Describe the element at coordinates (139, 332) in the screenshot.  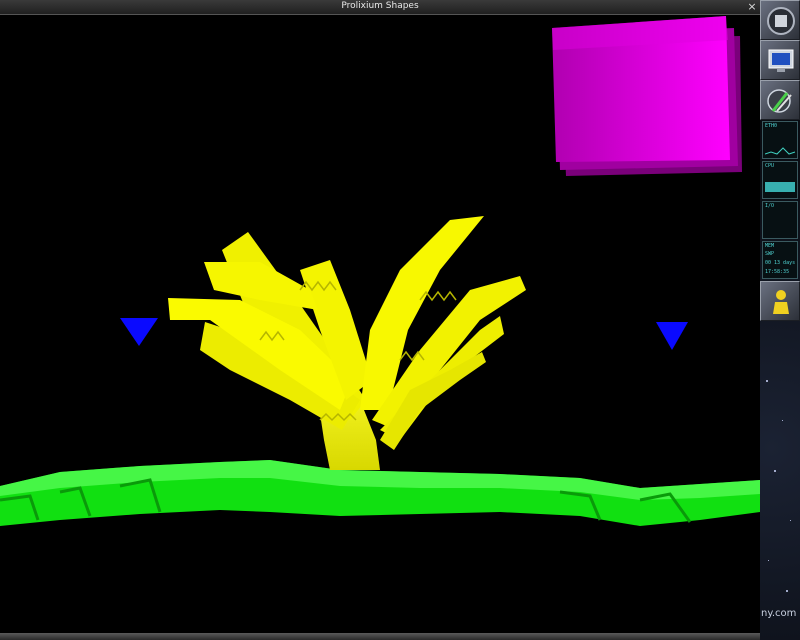
I see `blue-triangle-left` at that location.